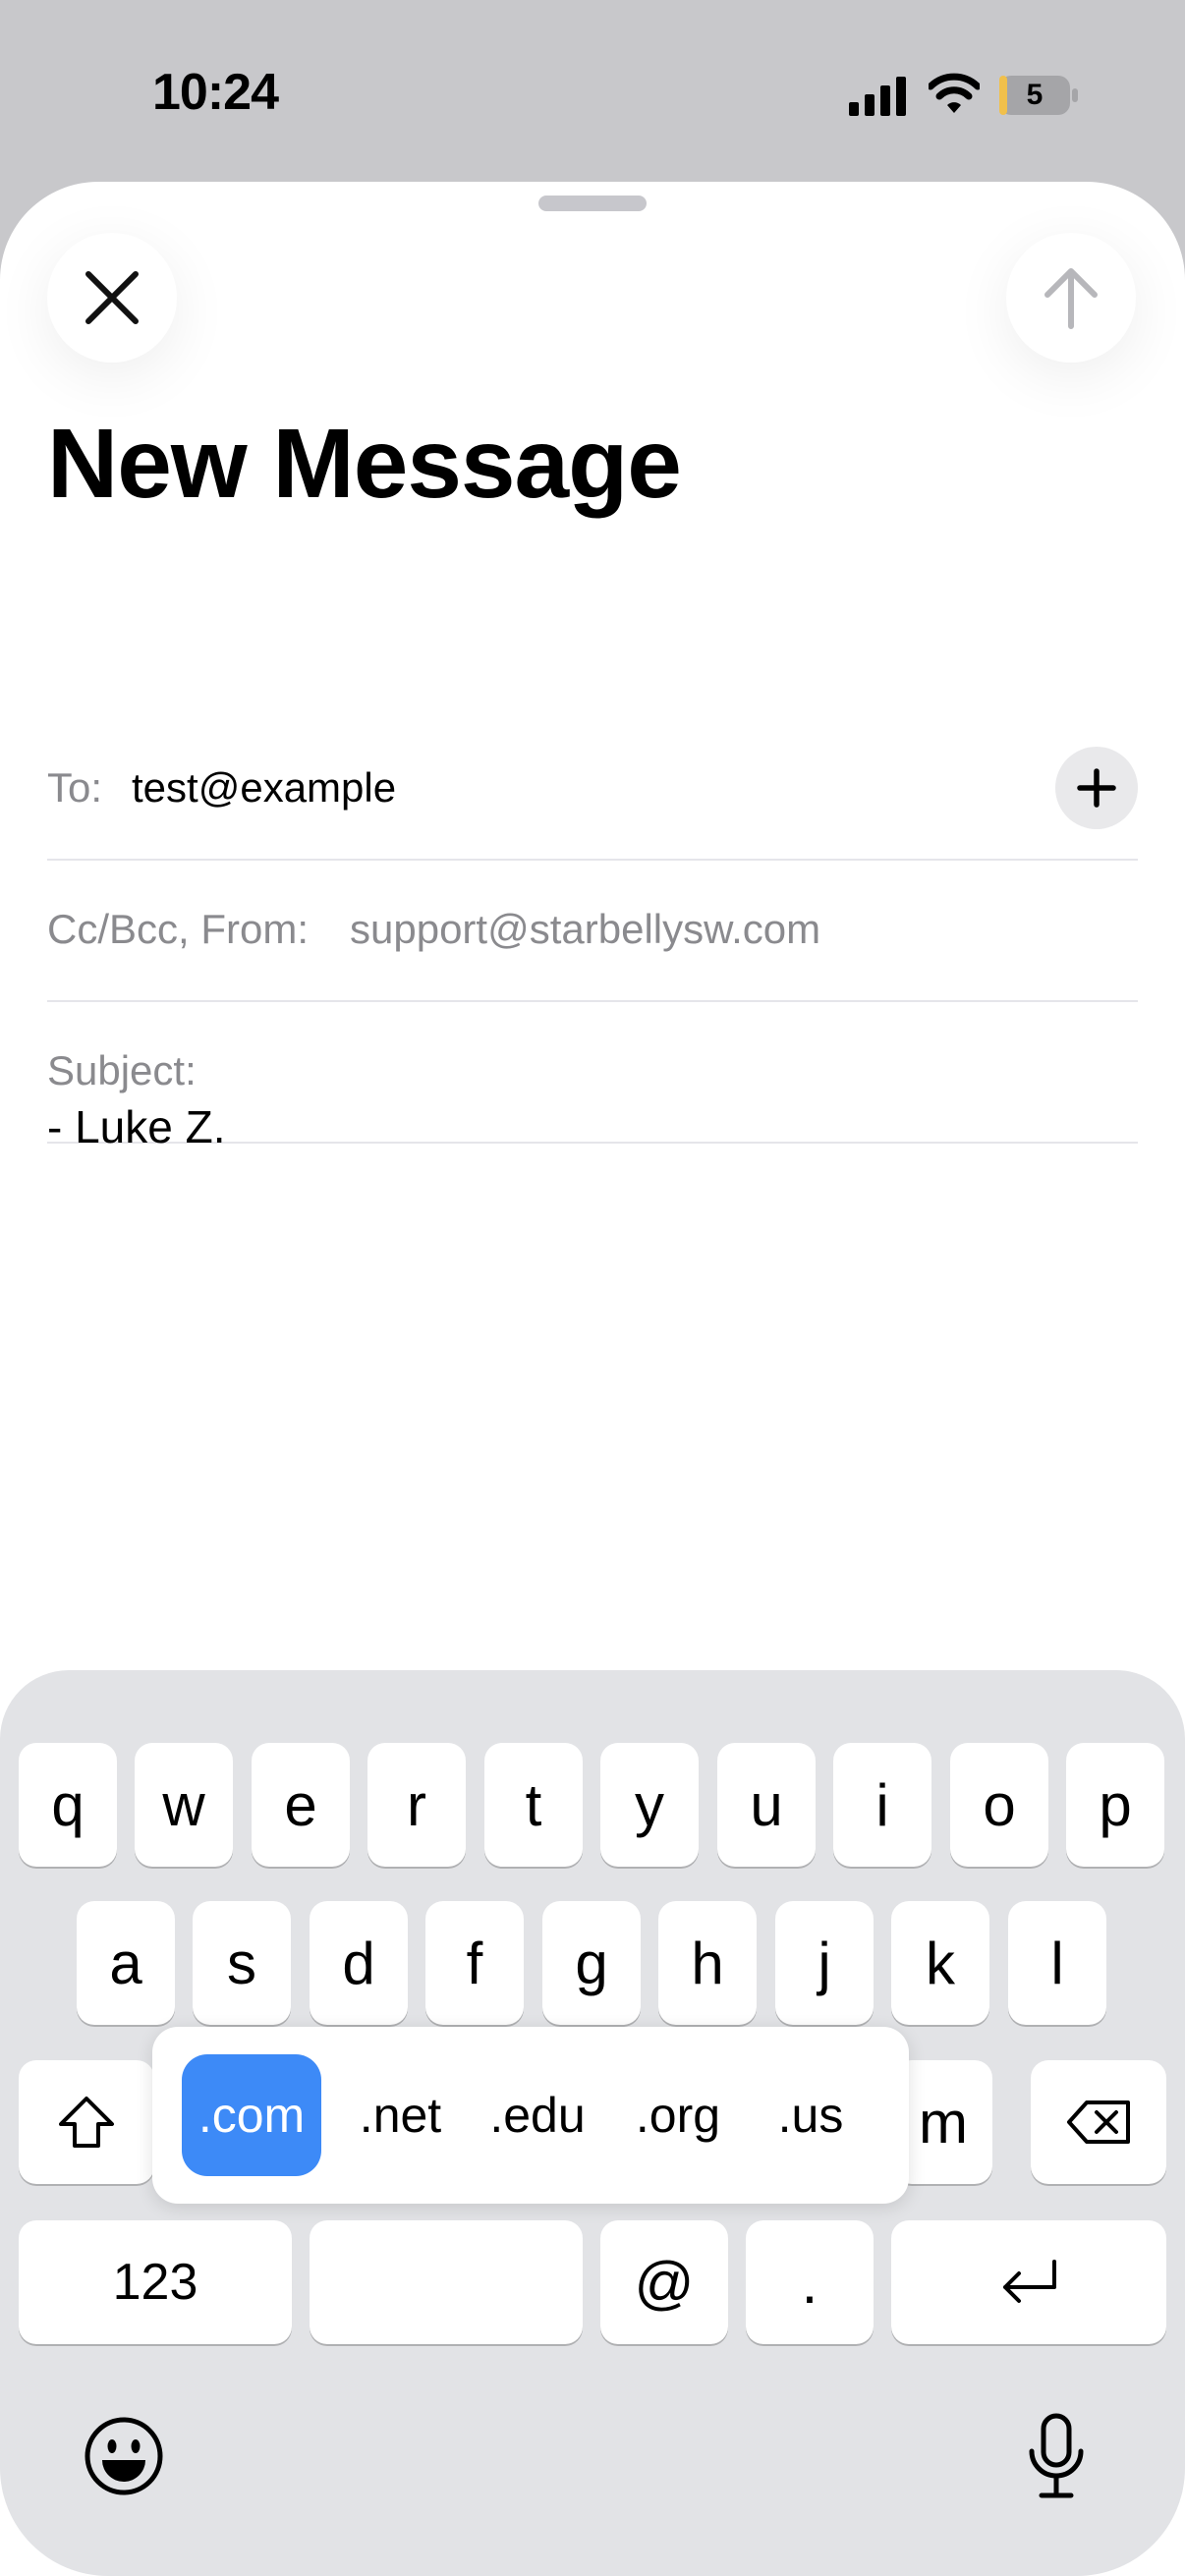 The image size is (1185, 2576). What do you see at coordinates (882, 1805) in the screenshot?
I see `key-i: i` at bounding box center [882, 1805].